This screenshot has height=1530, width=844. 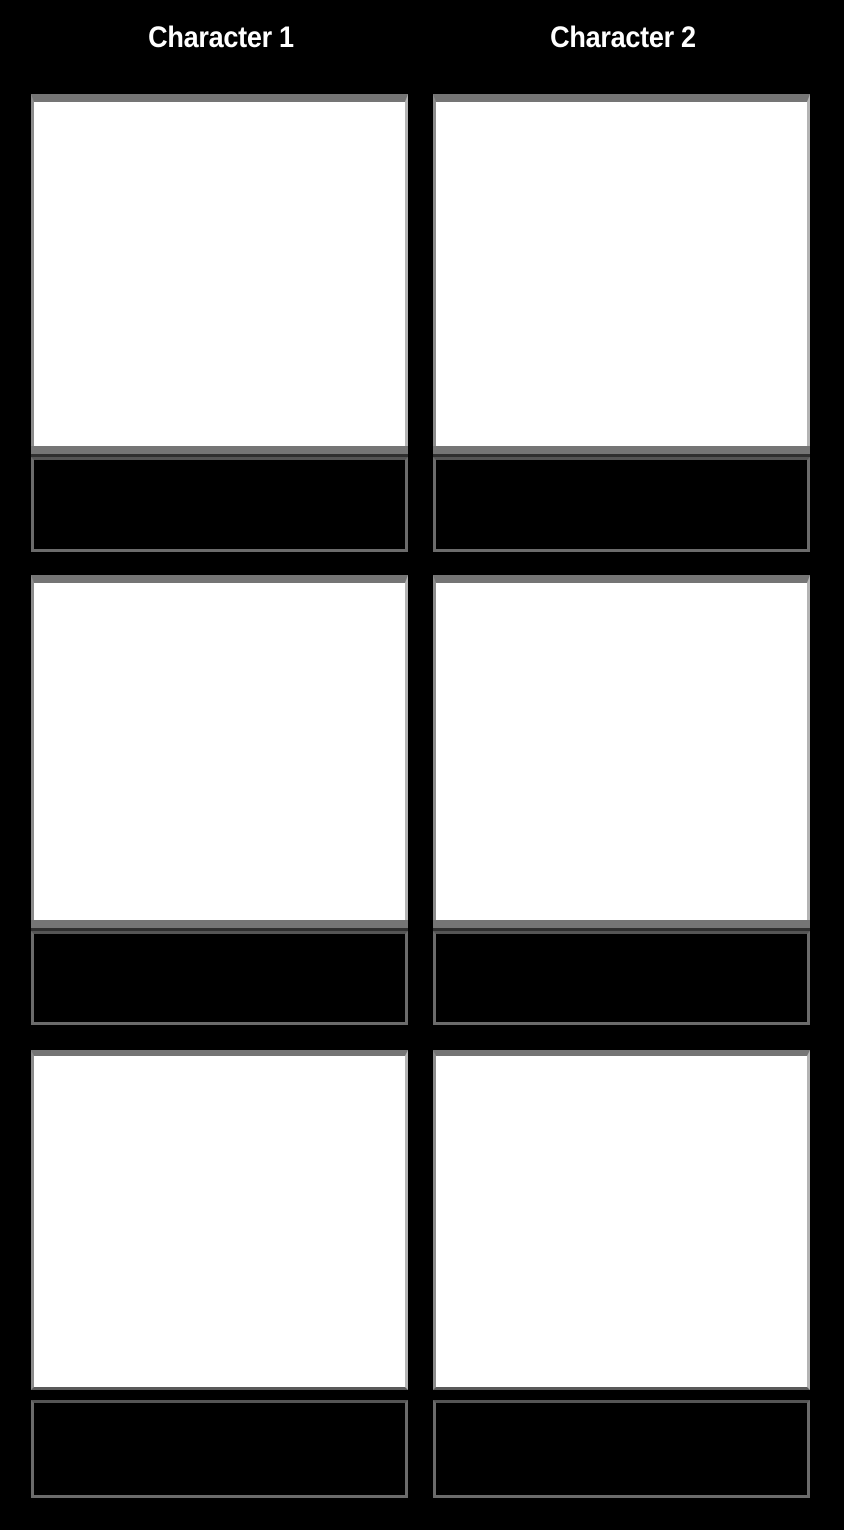 I want to click on column-title-character-2: Character 2, so click(x=623, y=37).